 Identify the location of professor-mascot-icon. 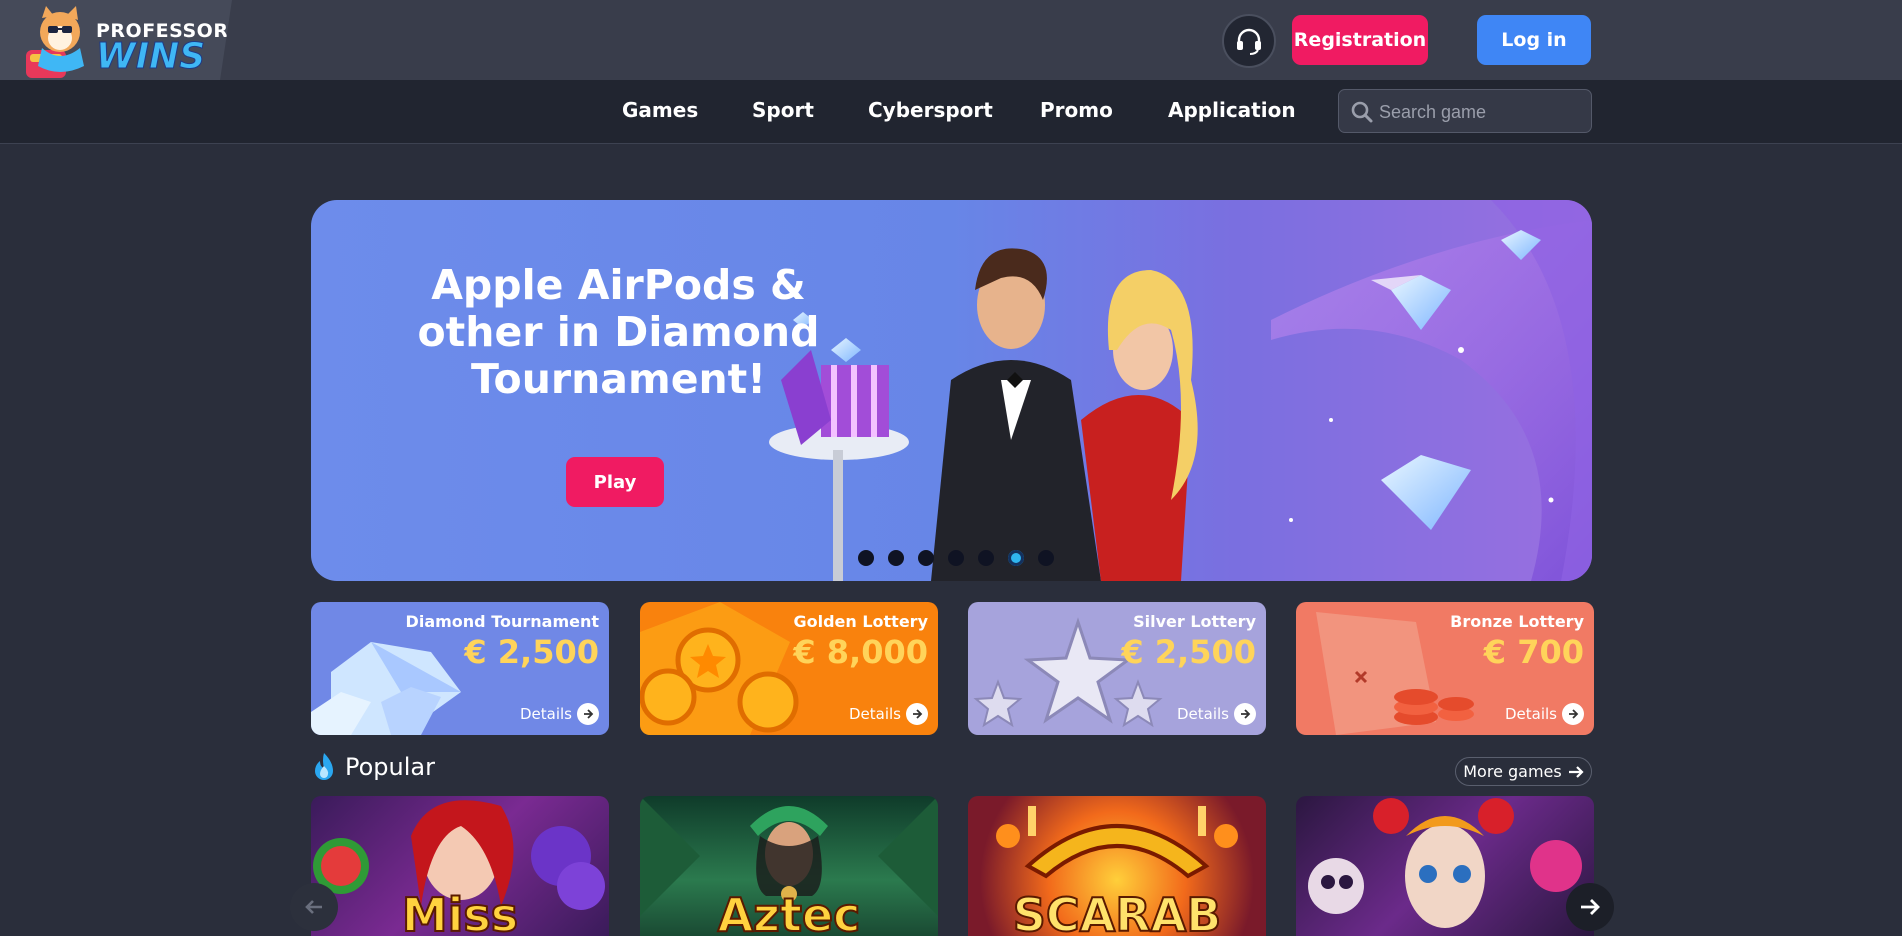
(55, 42).